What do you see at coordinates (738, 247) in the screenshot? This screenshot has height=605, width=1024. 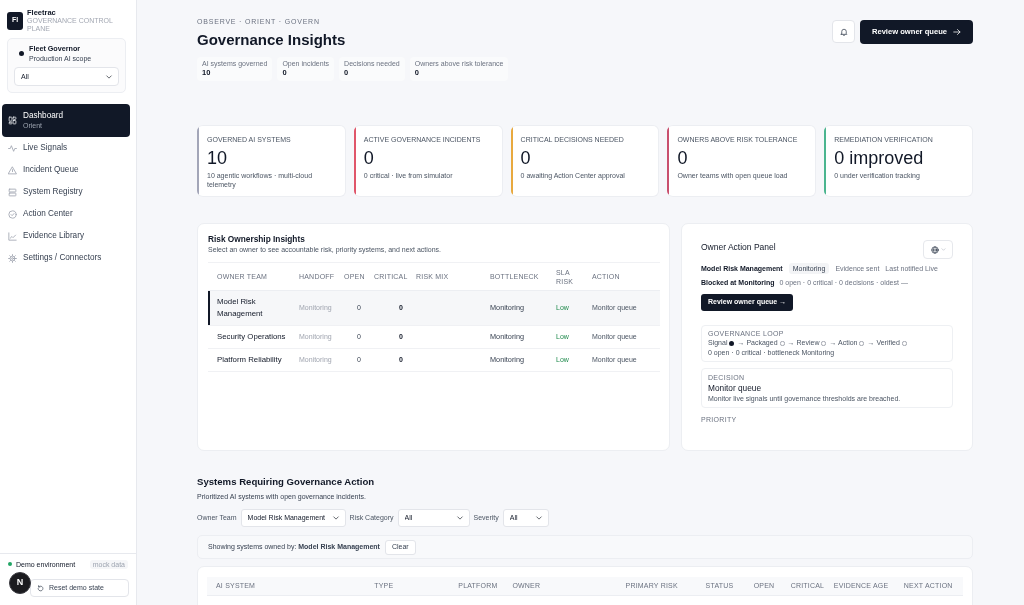 I see `card-title: Owner Action Panel` at bounding box center [738, 247].